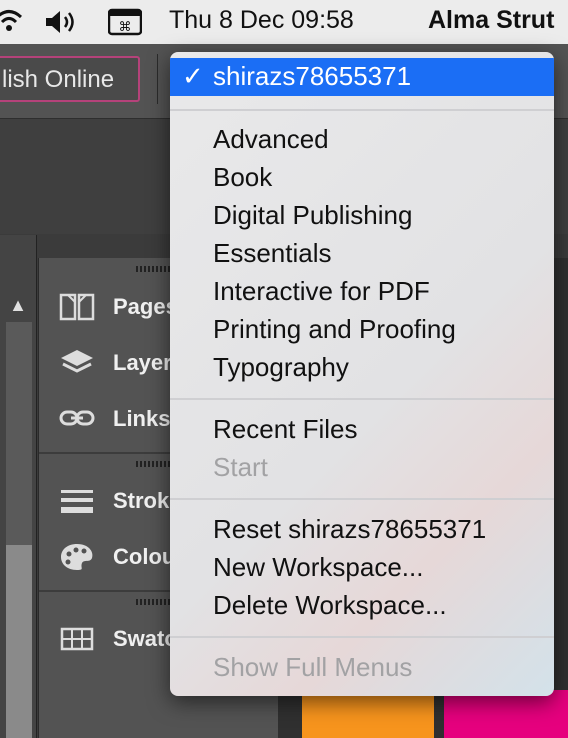  I want to click on menu-item-recent-files: Recent Files, so click(362, 430).